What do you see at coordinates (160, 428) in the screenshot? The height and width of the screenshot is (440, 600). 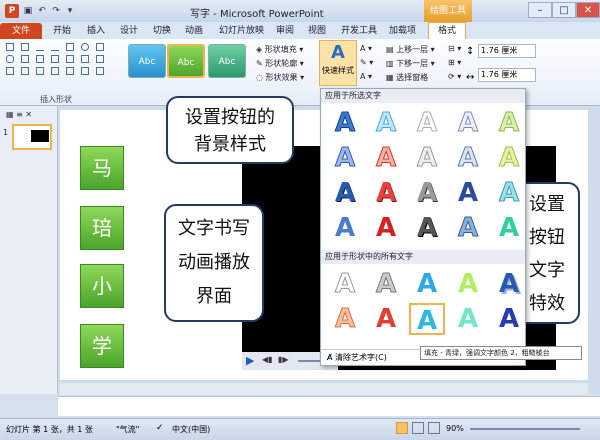 I see `proofing-icon: ✓` at bounding box center [160, 428].